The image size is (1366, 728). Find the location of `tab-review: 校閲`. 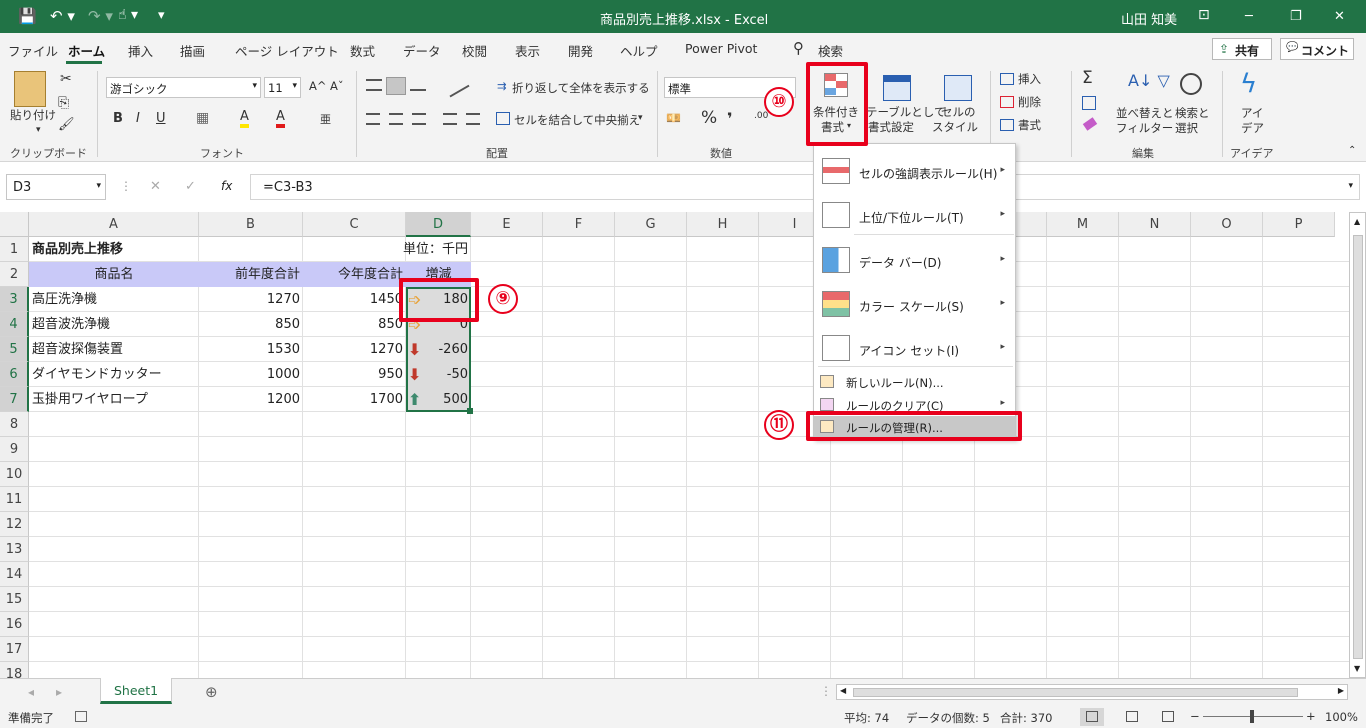

tab-review: 校閲 is located at coordinates (474, 50).